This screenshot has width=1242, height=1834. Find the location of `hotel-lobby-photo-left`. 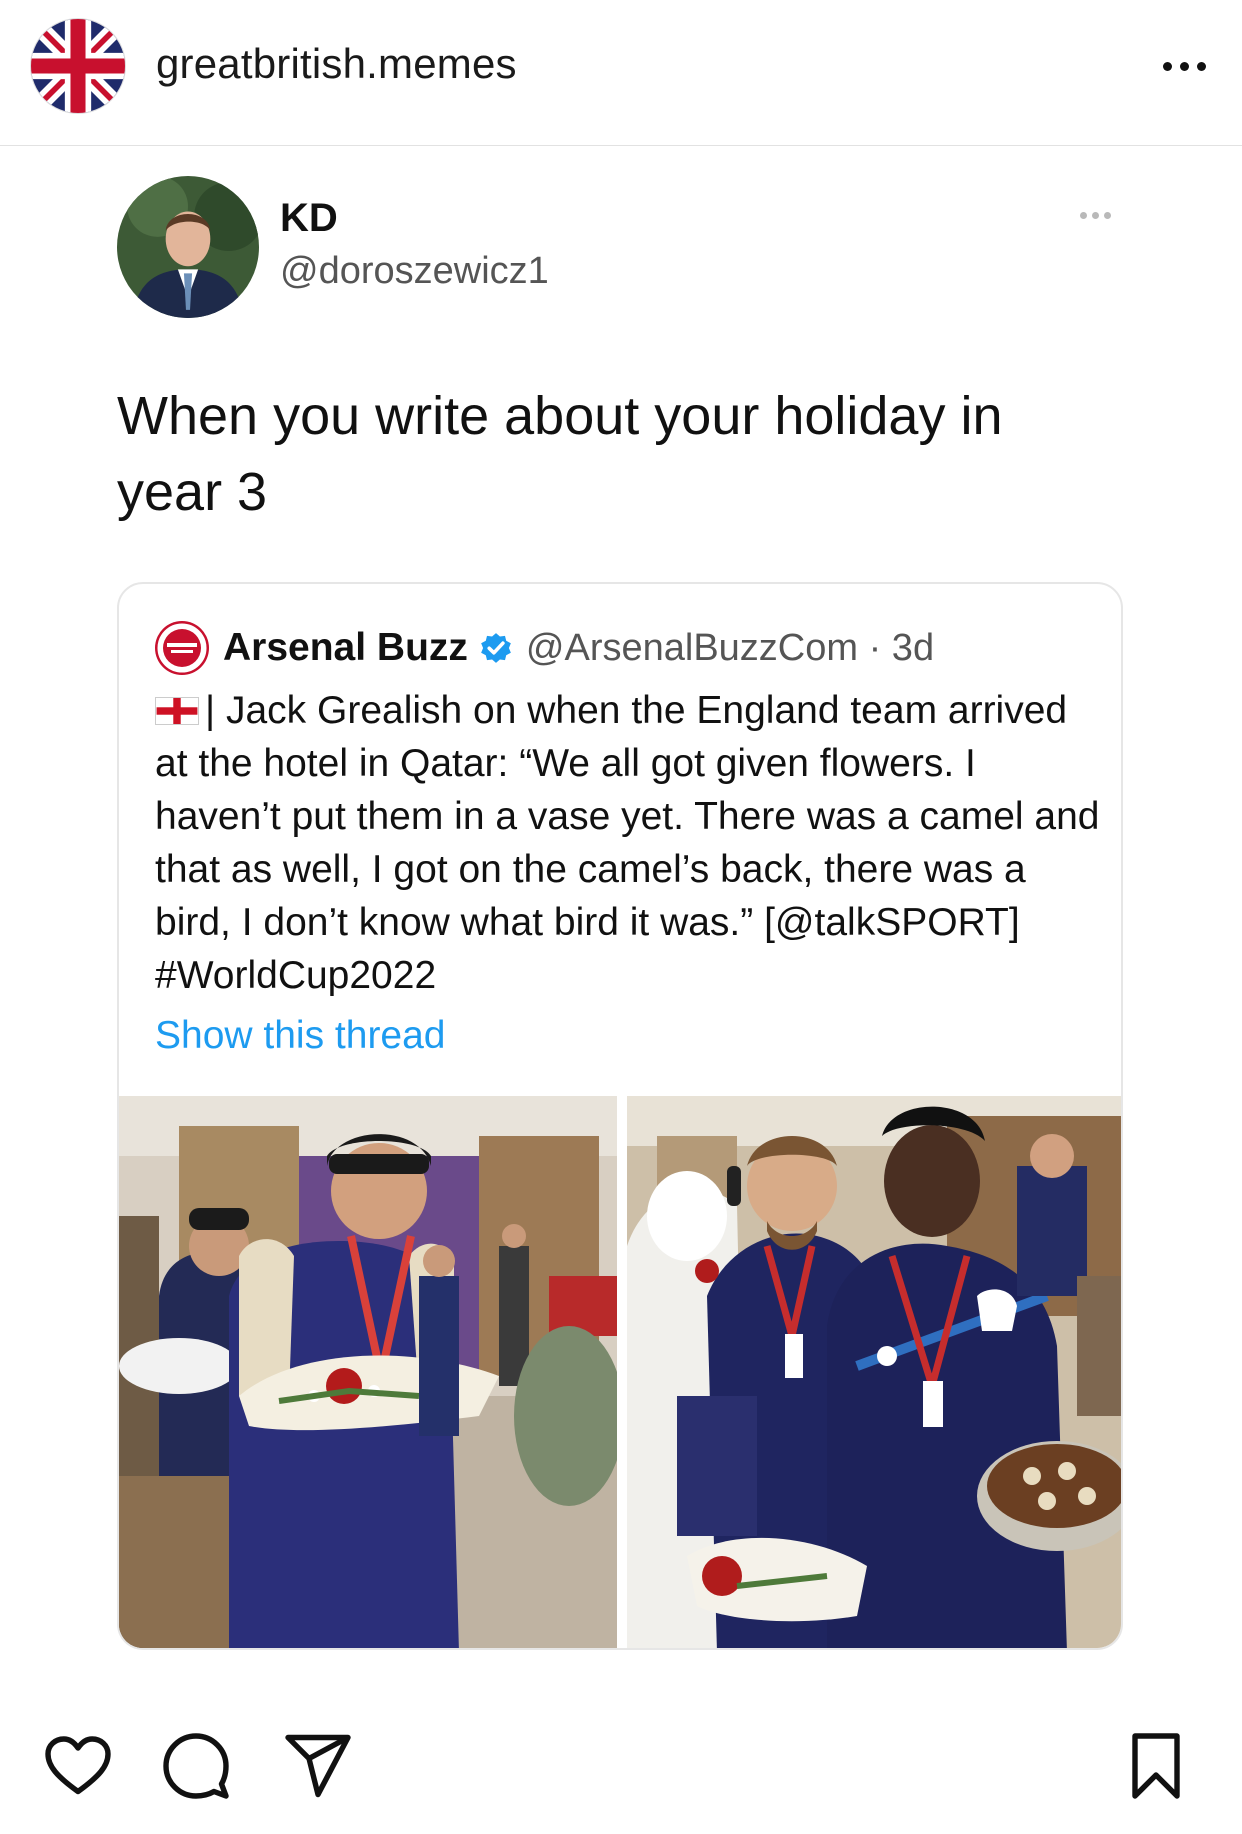

hotel-lobby-photo-left is located at coordinates (368, 1372).